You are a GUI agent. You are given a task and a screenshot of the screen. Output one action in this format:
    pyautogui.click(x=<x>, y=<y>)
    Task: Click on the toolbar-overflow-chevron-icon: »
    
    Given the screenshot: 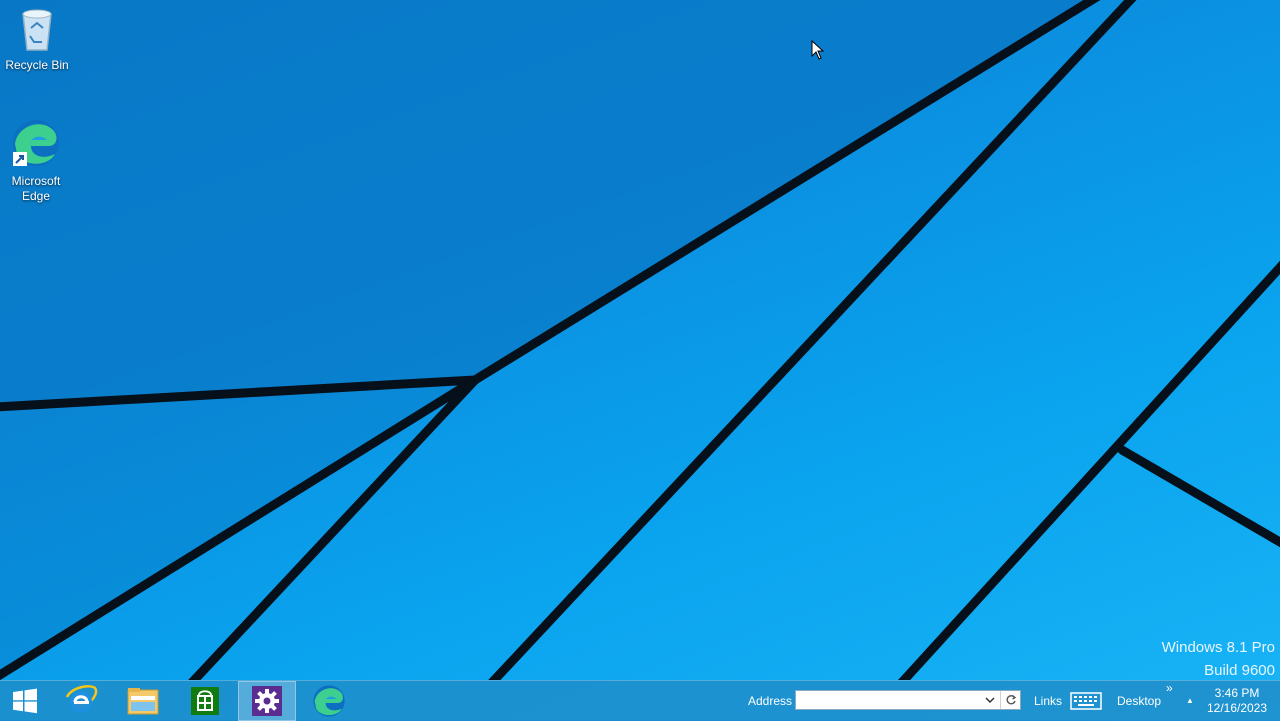 What is the action you would take?
    pyautogui.click(x=1169, y=688)
    